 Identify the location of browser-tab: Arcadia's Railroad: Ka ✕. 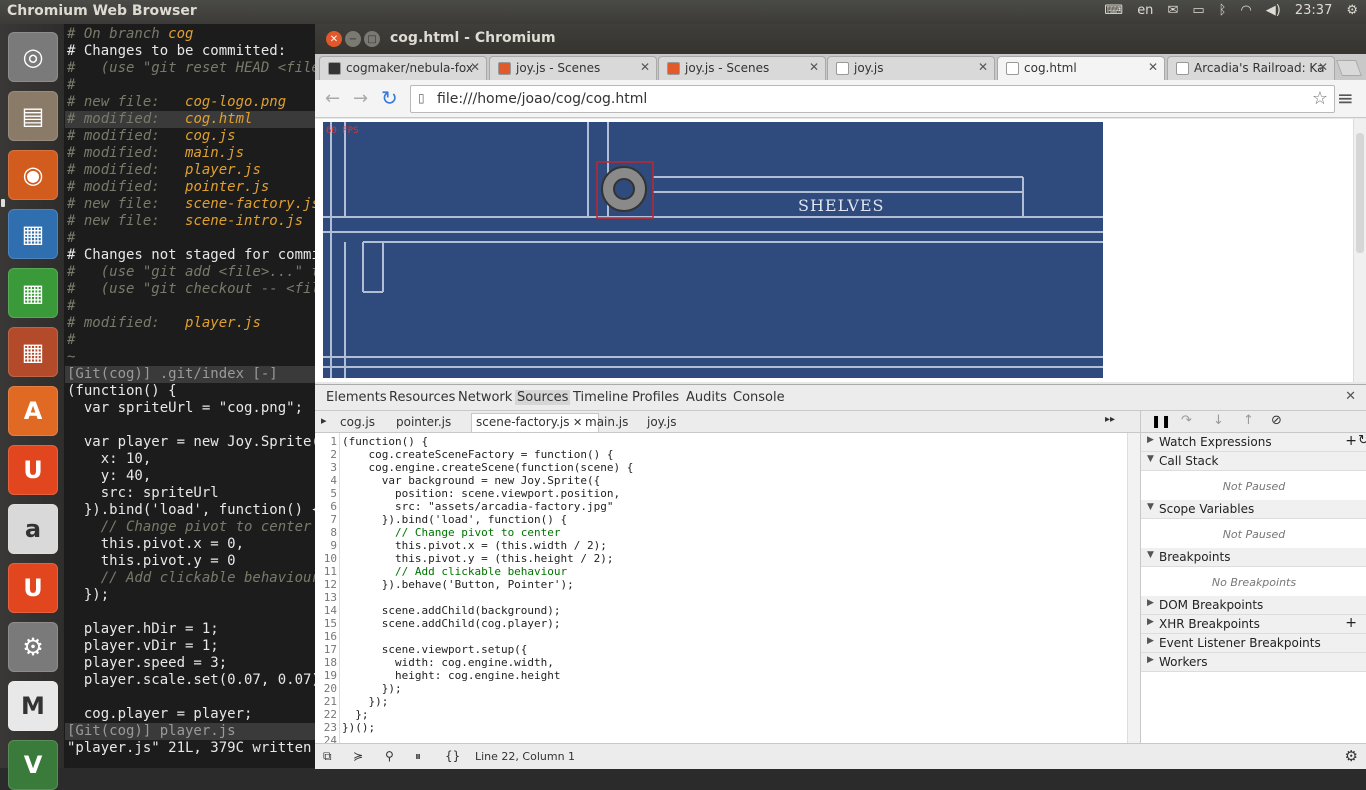
(1251, 68).